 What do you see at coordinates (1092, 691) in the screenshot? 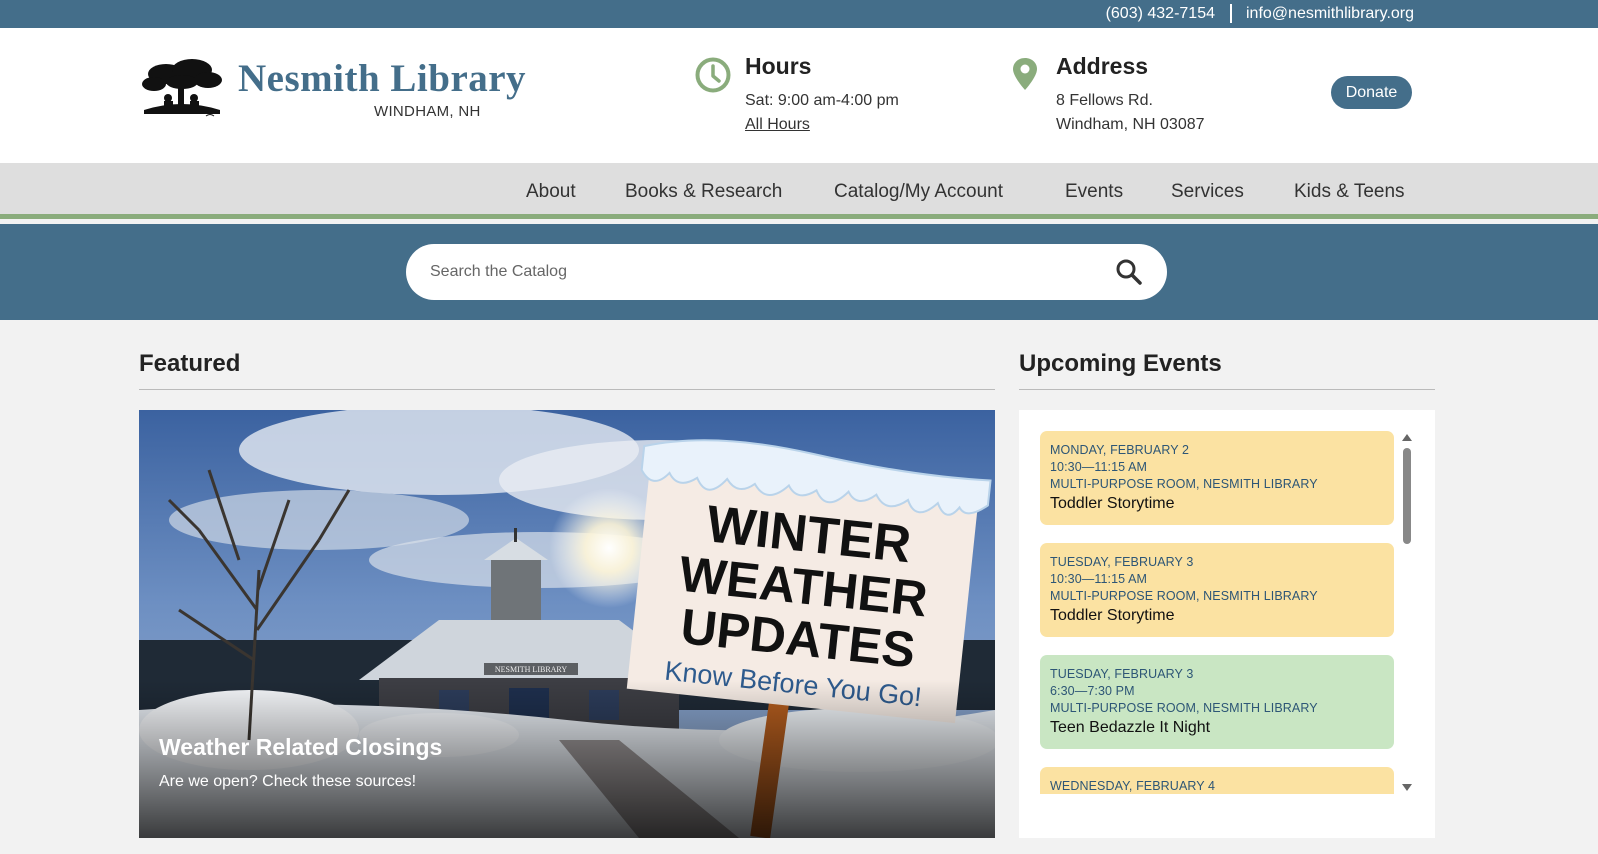
I see `event-time: 6:30—7:30 PM` at bounding box center [1092, 691].